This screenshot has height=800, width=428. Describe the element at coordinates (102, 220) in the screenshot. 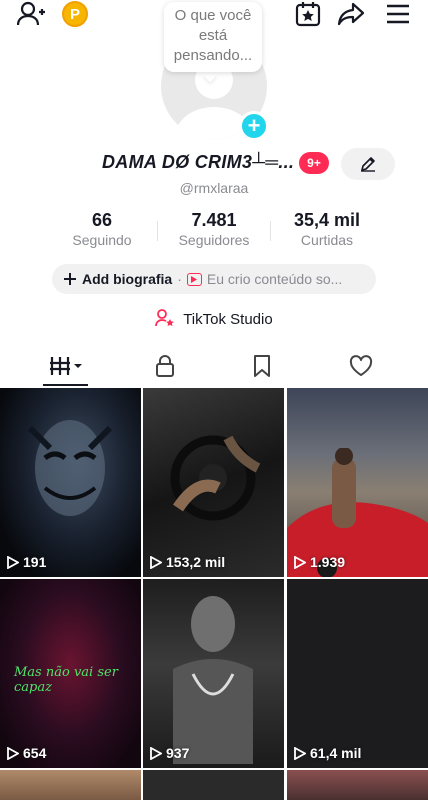

I see `stat-value: 66` at that location.